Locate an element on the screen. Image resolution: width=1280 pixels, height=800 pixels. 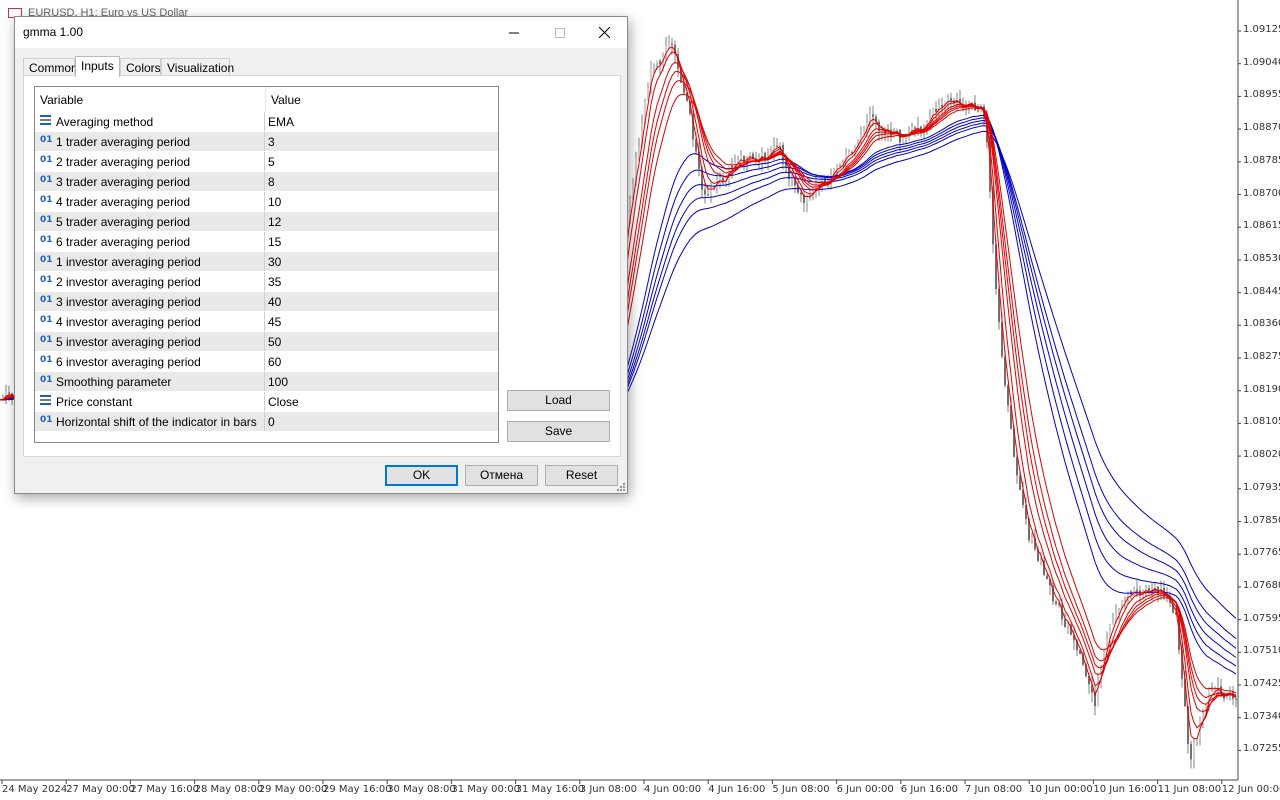
variable-name: 4 trader averaging period is located at coordinates (123, 202).